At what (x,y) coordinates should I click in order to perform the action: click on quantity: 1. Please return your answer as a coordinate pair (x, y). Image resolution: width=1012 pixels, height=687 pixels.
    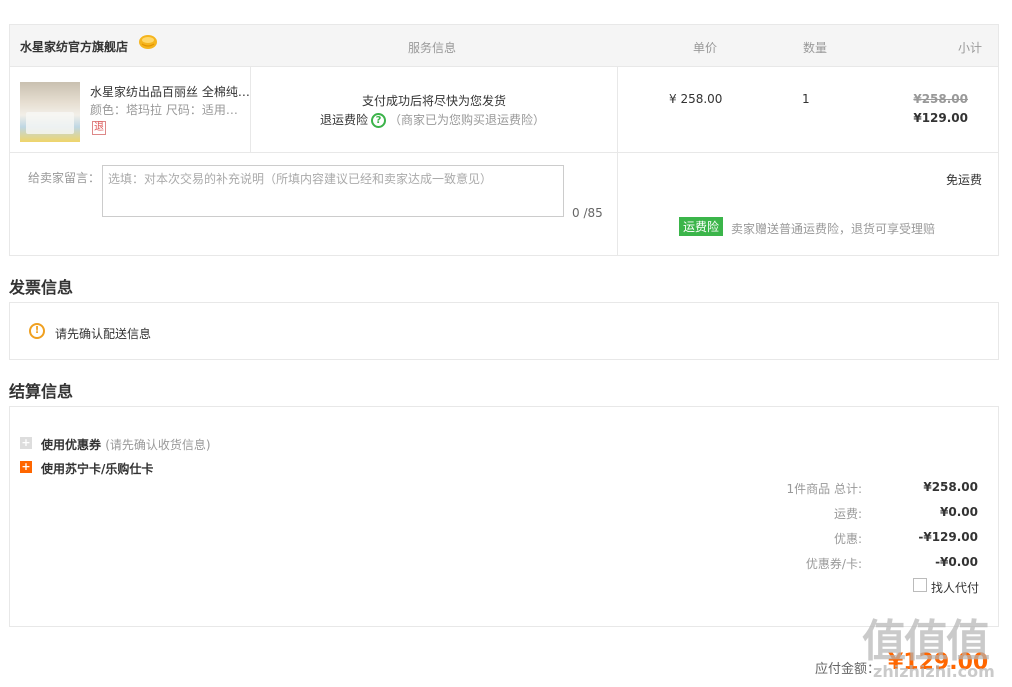
    Looking at the image, I should click on (806, 99).